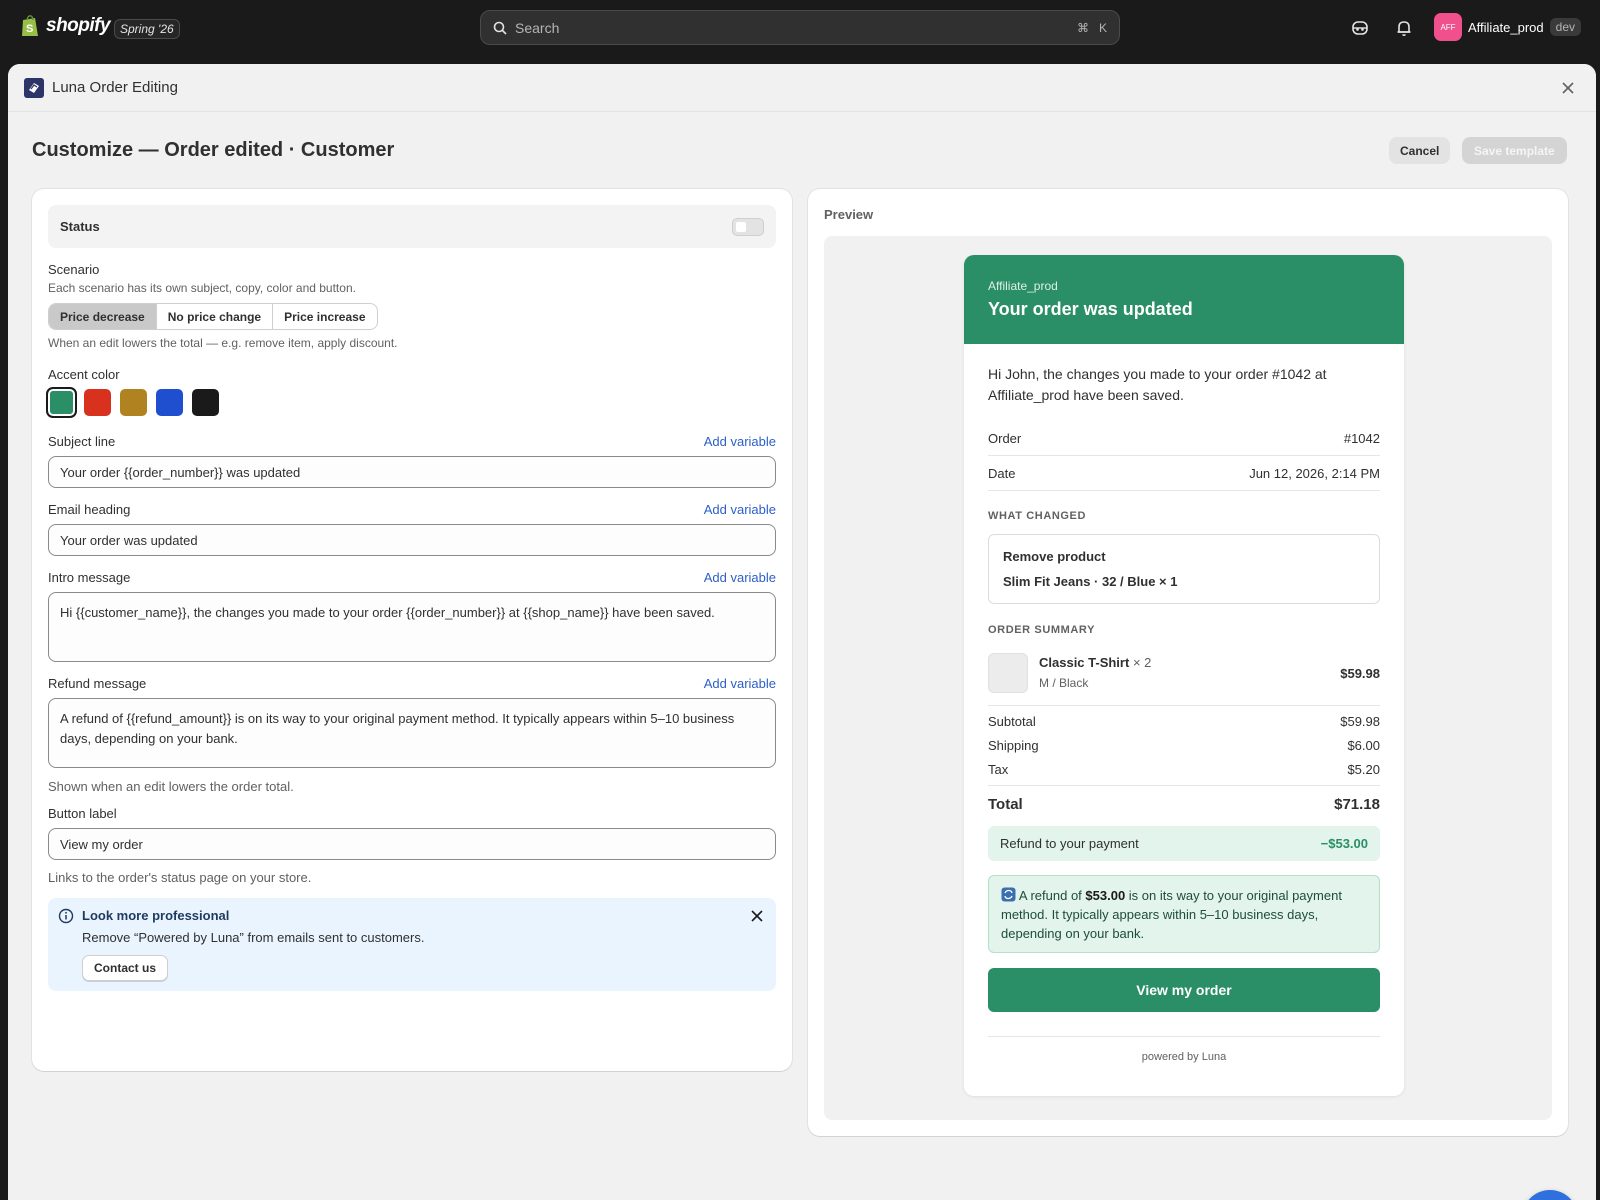 This screenshot has height=1200, width=1600. I want to click on subject-line-label: Subject line, so click(82, 441).